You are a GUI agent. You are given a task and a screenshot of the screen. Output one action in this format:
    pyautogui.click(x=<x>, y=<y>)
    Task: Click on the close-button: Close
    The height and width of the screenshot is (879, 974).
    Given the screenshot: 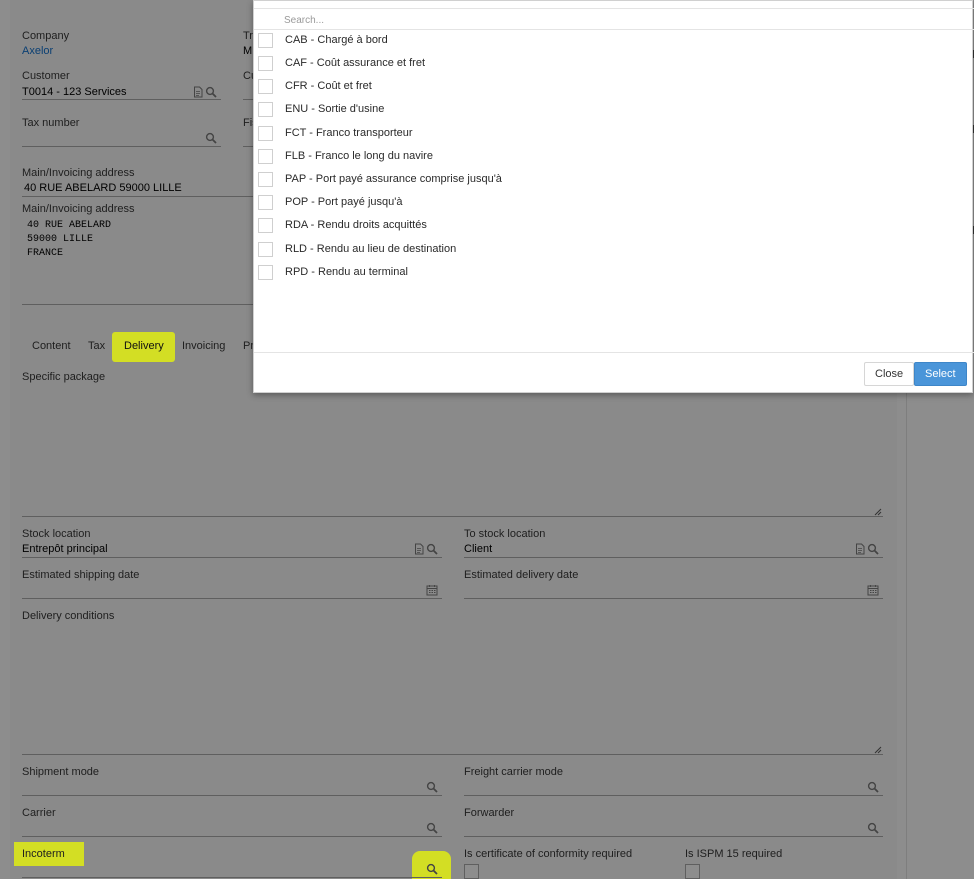 What is the action you would take?
    pyautogui.click(x=889, y=374)
    